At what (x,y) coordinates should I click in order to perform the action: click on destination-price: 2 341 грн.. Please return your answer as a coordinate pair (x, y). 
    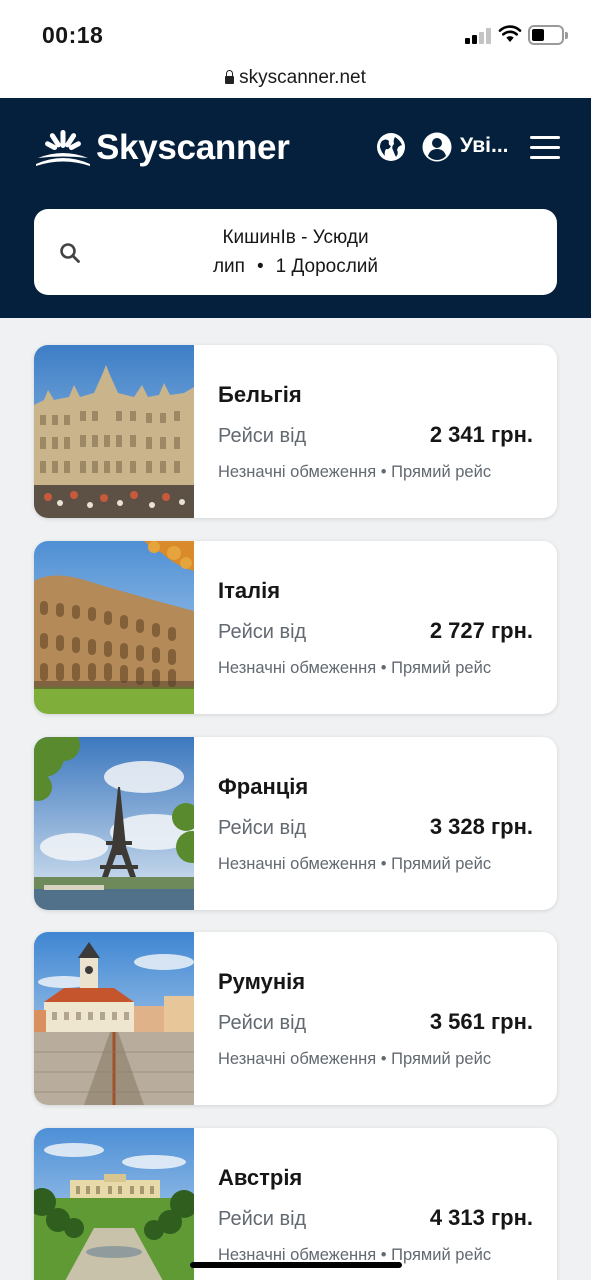
    Looking at the image, I should click on (481, 434).